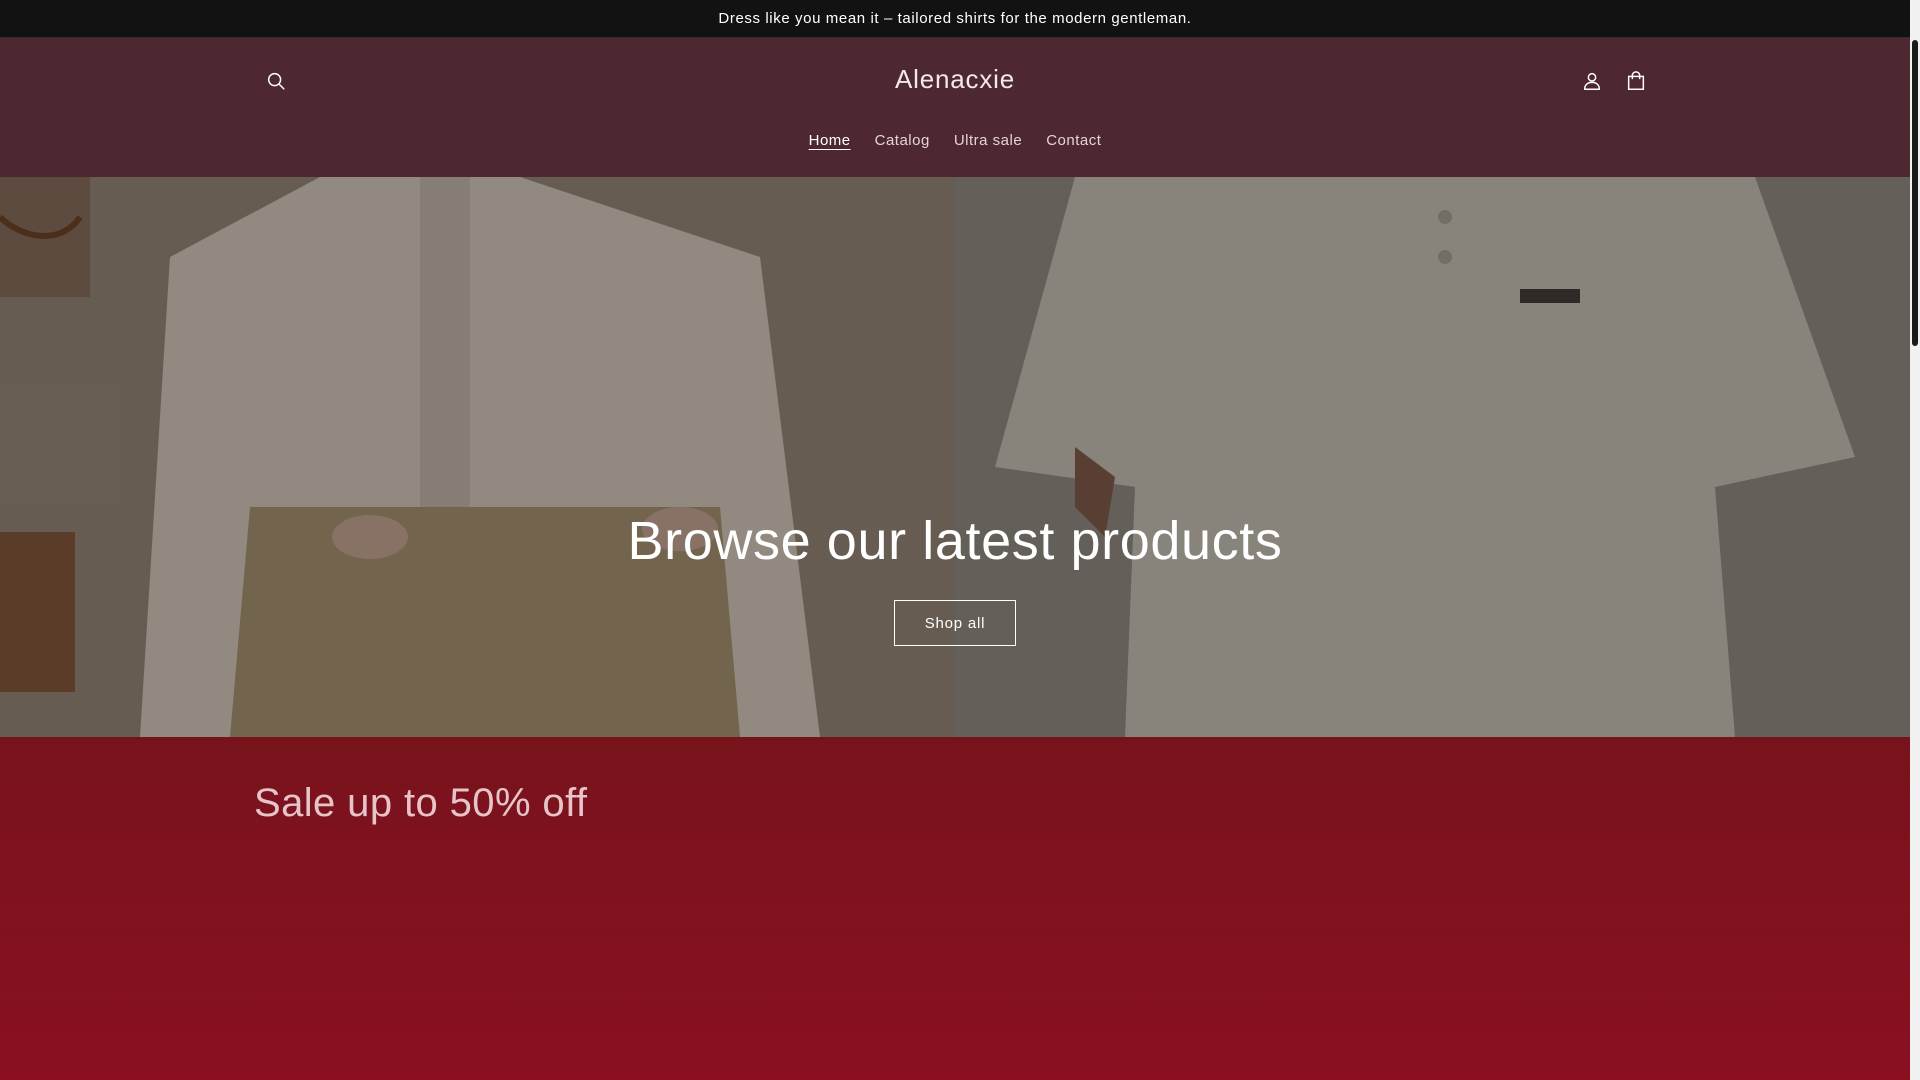 The height and width of the screenshot is (1080, 1920). I want to click on nav-item-catalog: Catalog, so click(902, 140).